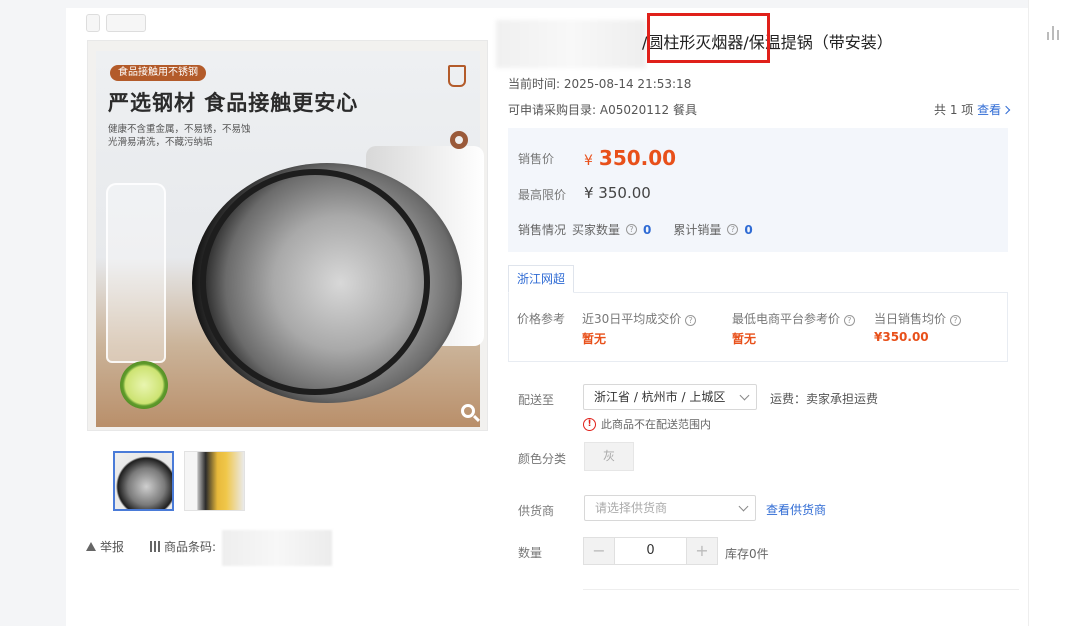  Describe the element at coordinates (748, 229) in the screenshot. I see `total-sales-value: 0` at that location.